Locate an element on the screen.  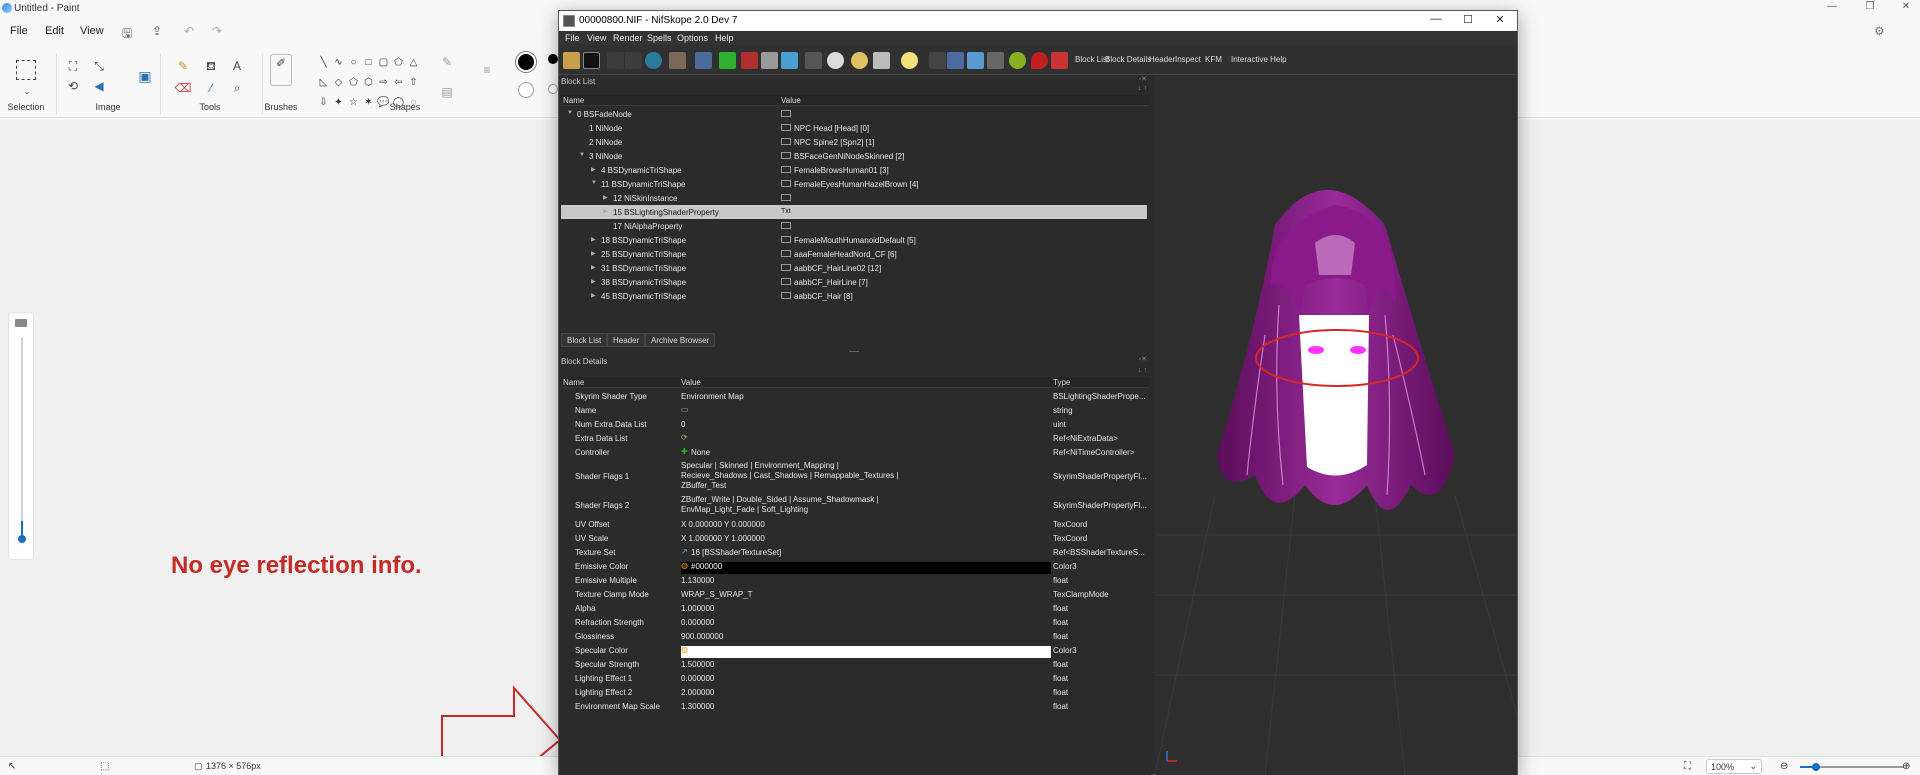
detail-row: Alpha 1.000000 float is located at coordinates (854, 608).